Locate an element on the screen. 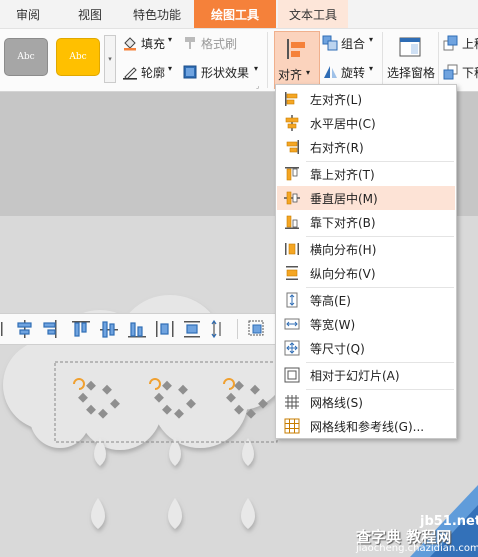 The image size is (478, 557). tab-view: 视图 is located at coordinates (90, 14).